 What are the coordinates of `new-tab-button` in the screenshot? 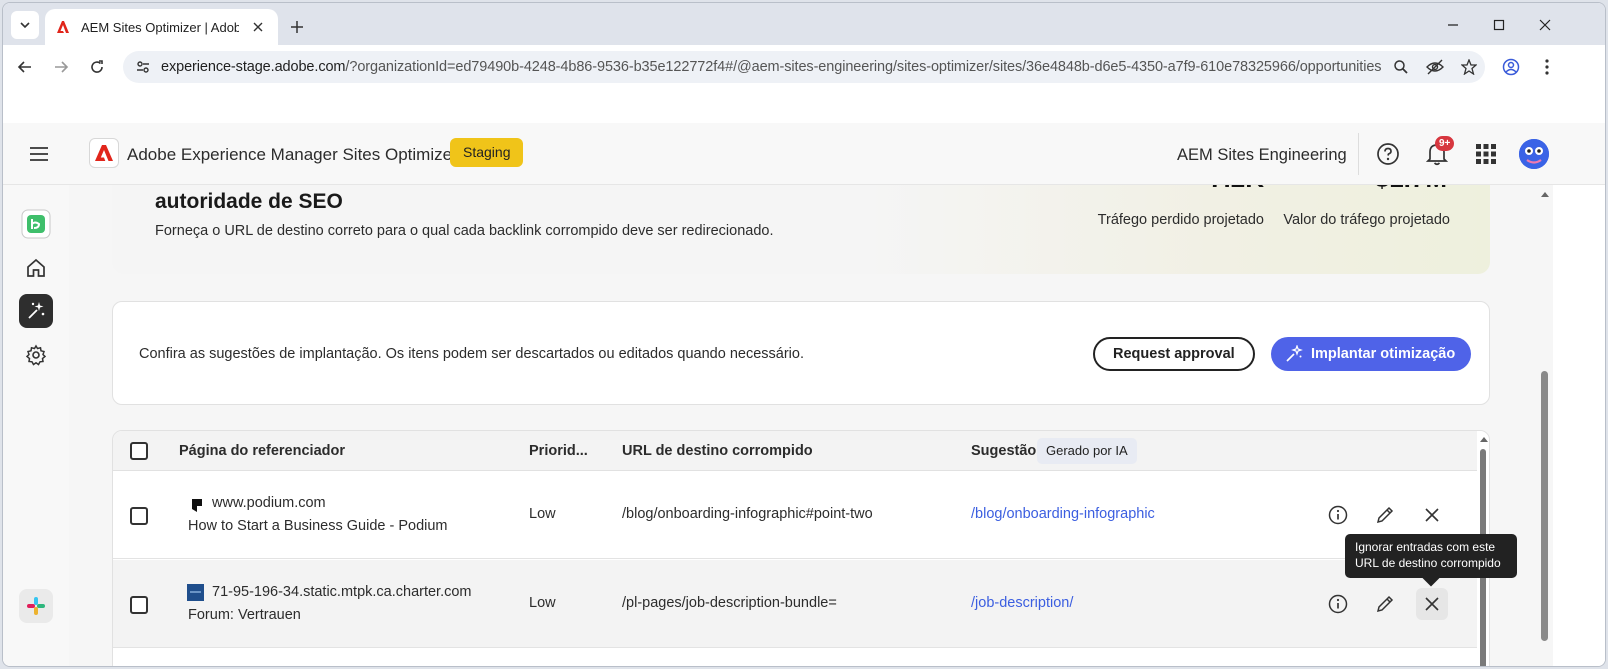 It's located at (297, 27).